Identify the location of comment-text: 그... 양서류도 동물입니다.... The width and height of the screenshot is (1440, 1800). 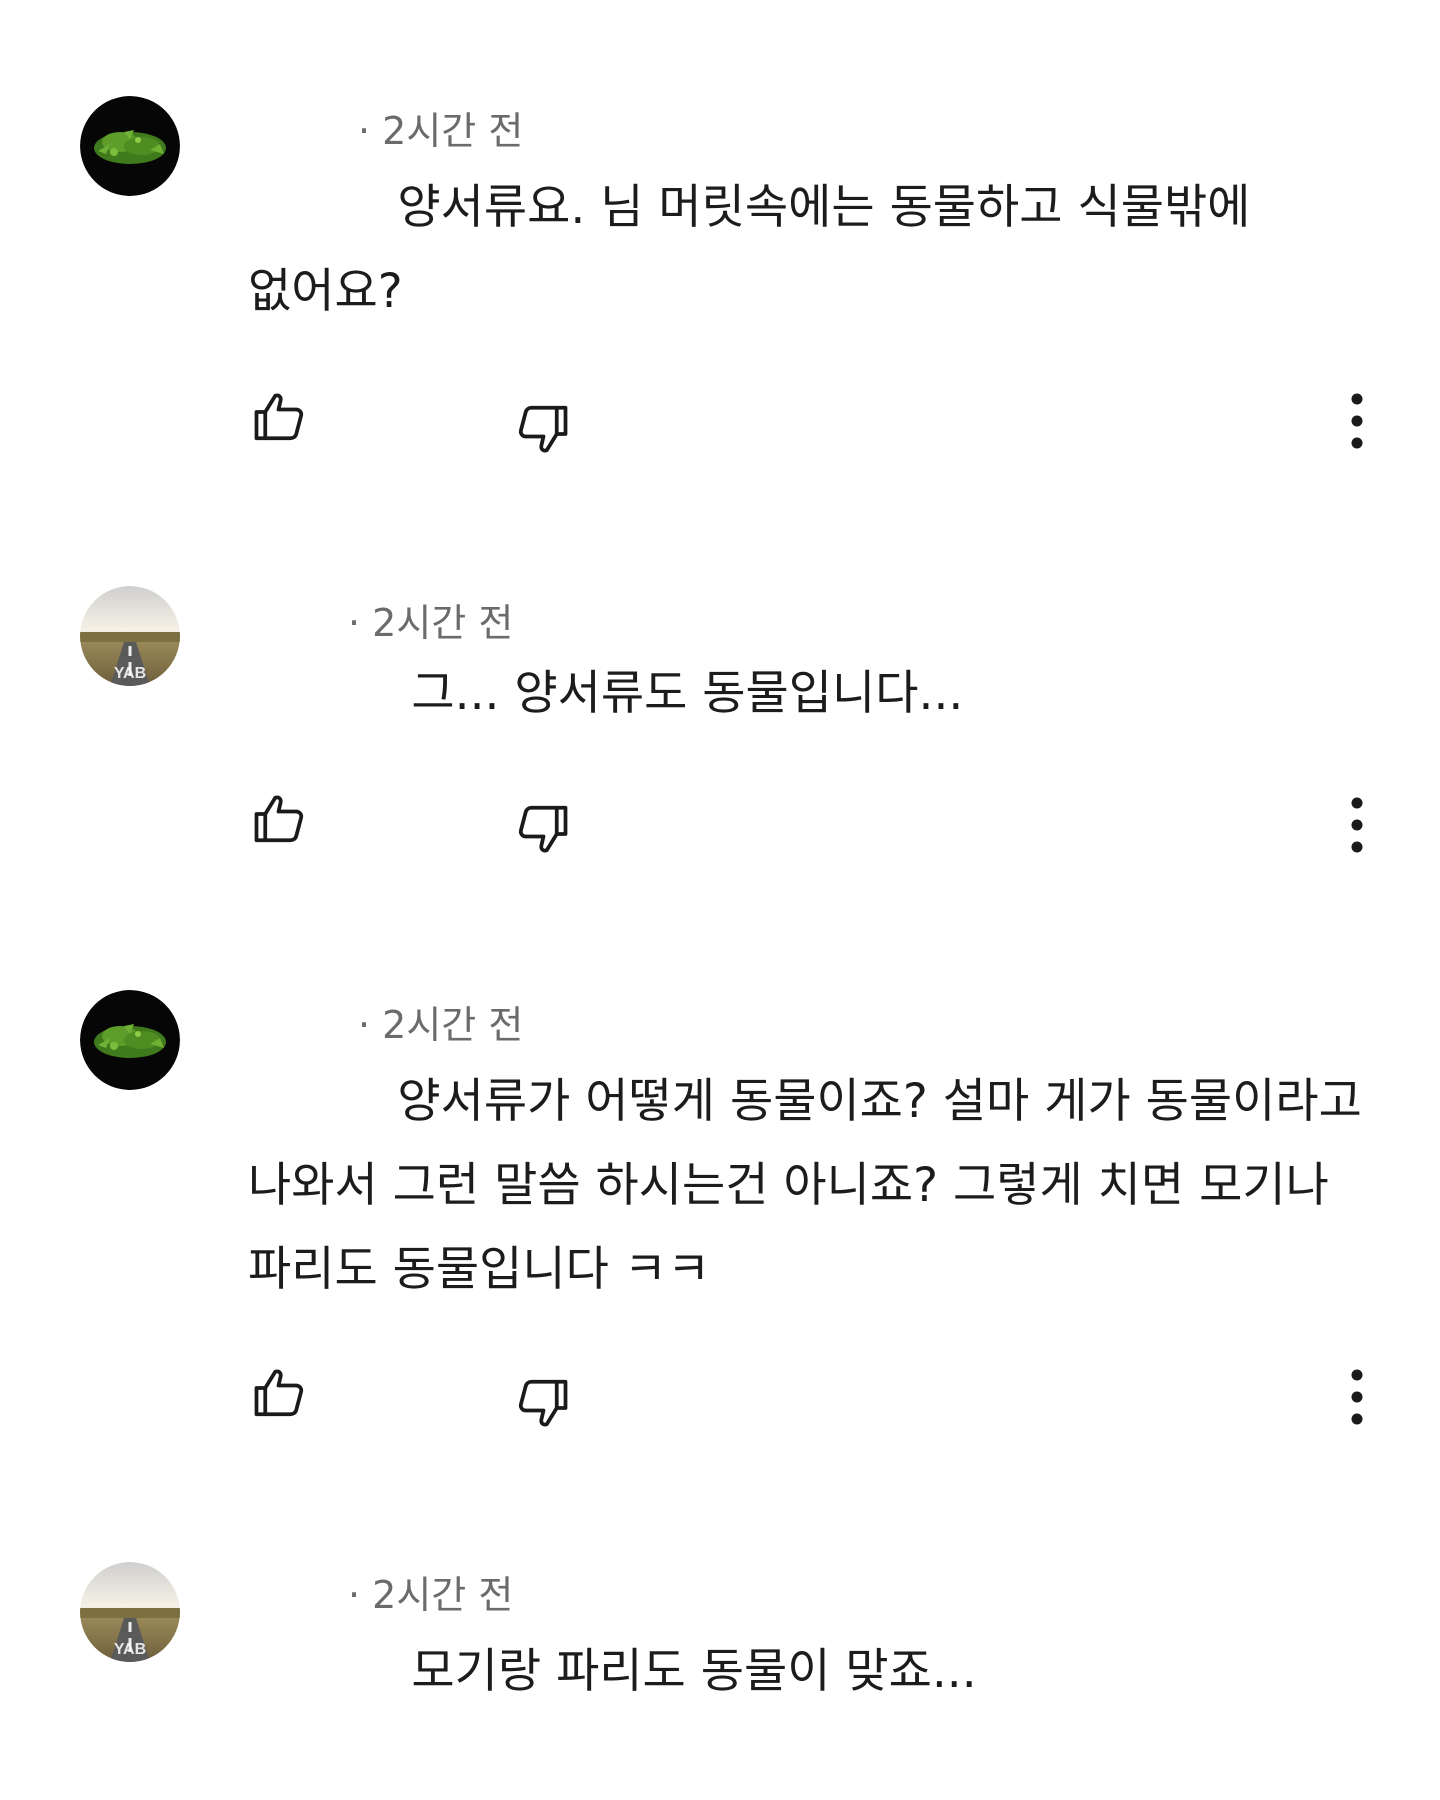
(613, 693).